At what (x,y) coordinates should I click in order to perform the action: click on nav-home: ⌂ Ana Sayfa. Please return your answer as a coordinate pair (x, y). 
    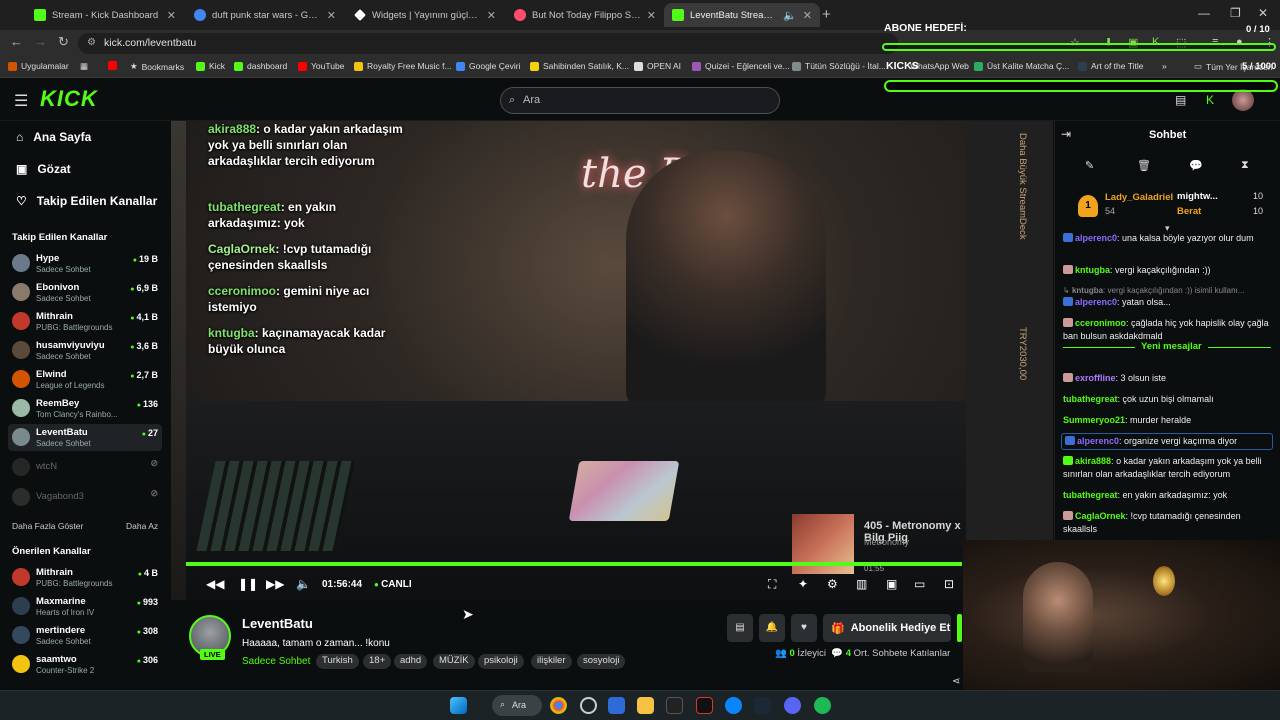
    Looking at the image, I should click on (53, 137).